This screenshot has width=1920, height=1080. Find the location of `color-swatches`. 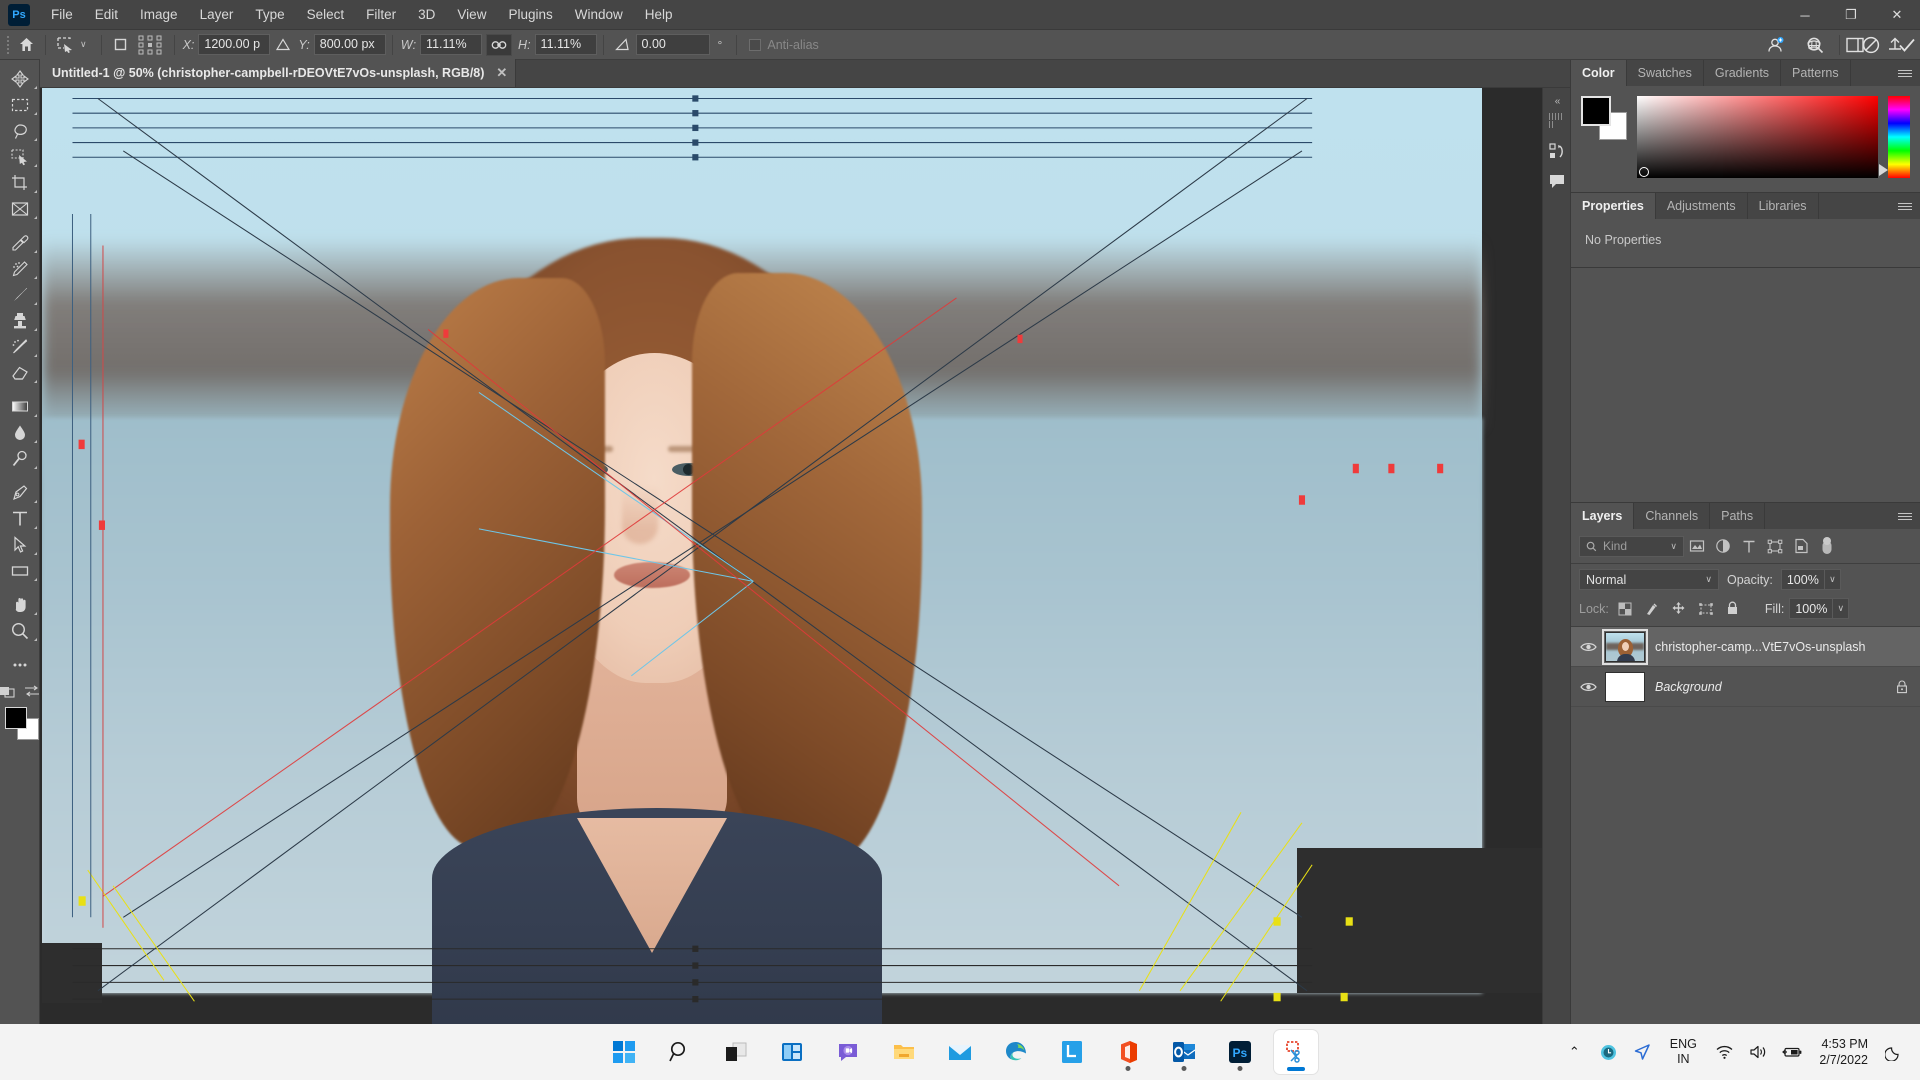

color-swatches is located at coordinates (1604, 118).